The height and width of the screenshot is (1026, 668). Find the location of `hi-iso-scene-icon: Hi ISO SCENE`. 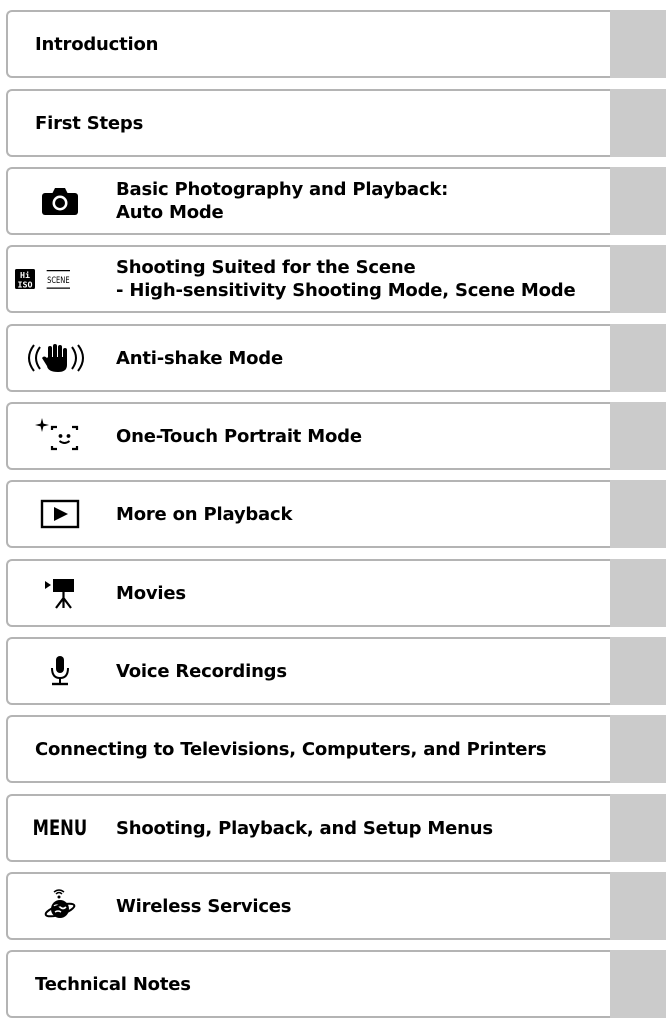

hi-iso-scene-icon: Hi ISO SCENE is located at coordinates (50, 279).